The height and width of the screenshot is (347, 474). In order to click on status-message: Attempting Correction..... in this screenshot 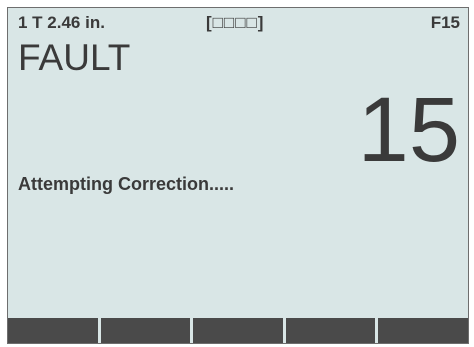, I will do `click(126, 184)`.